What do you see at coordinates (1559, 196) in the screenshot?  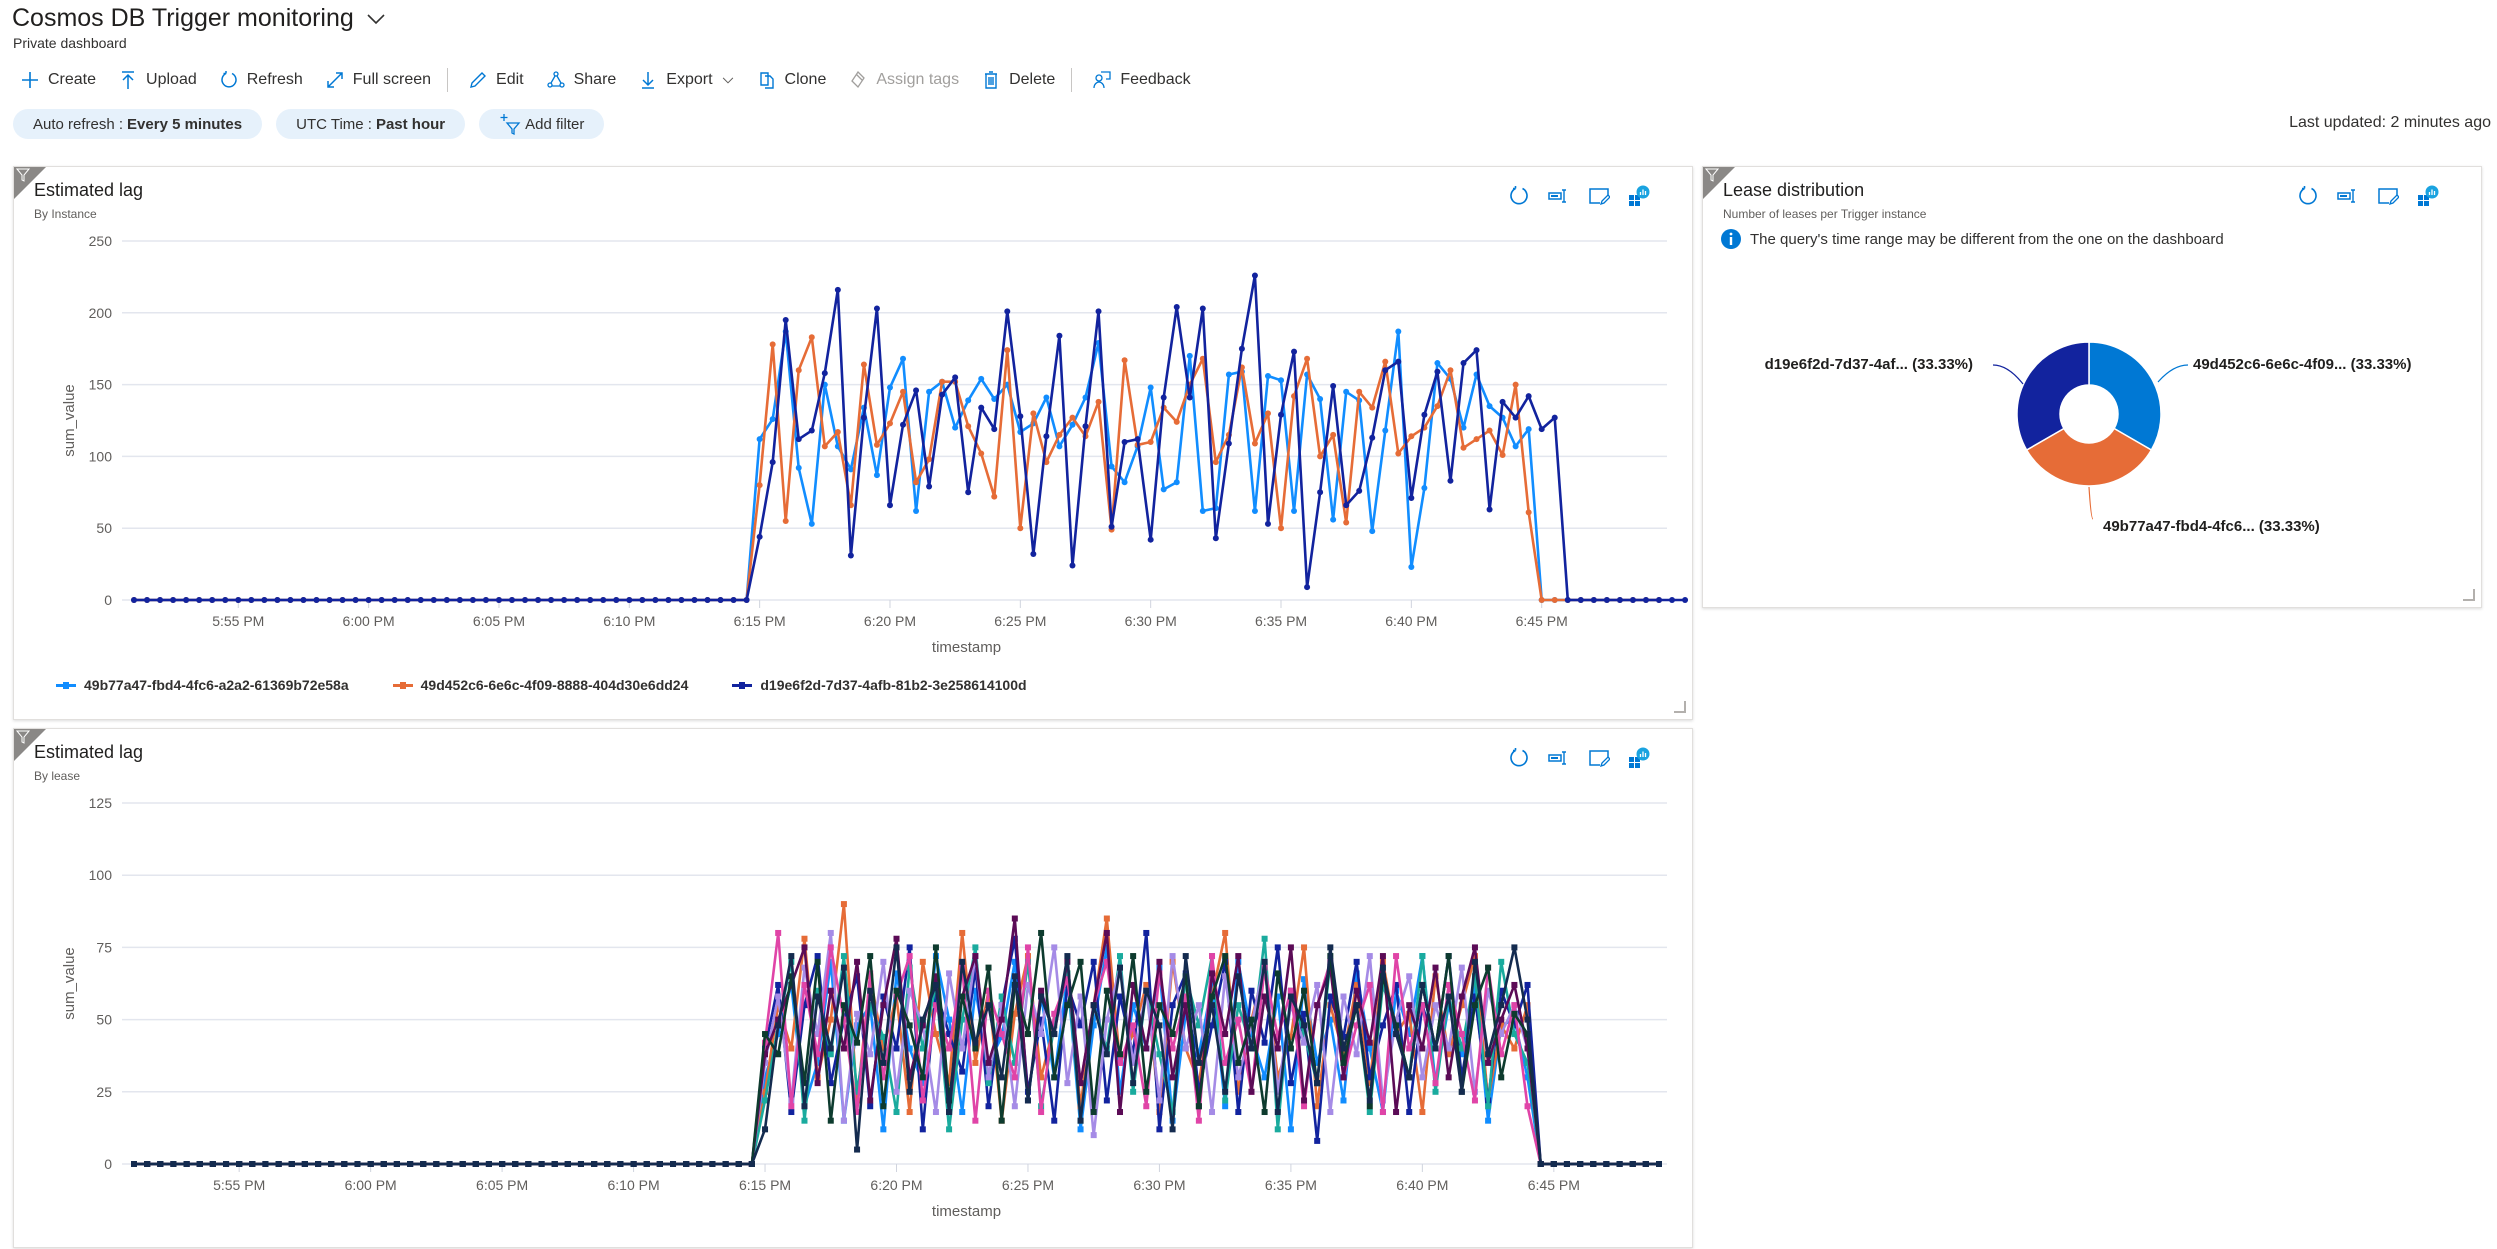 I see `query-icon` at bounding box center [1559, 196].